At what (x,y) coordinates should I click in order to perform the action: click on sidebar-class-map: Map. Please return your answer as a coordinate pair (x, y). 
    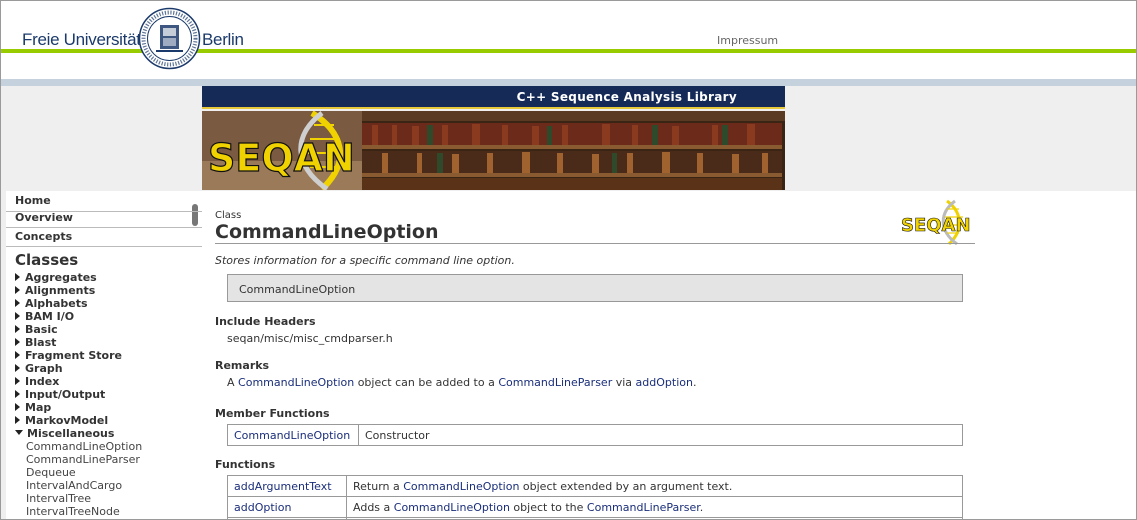
    Looking at the image, I should click on (33, 407).